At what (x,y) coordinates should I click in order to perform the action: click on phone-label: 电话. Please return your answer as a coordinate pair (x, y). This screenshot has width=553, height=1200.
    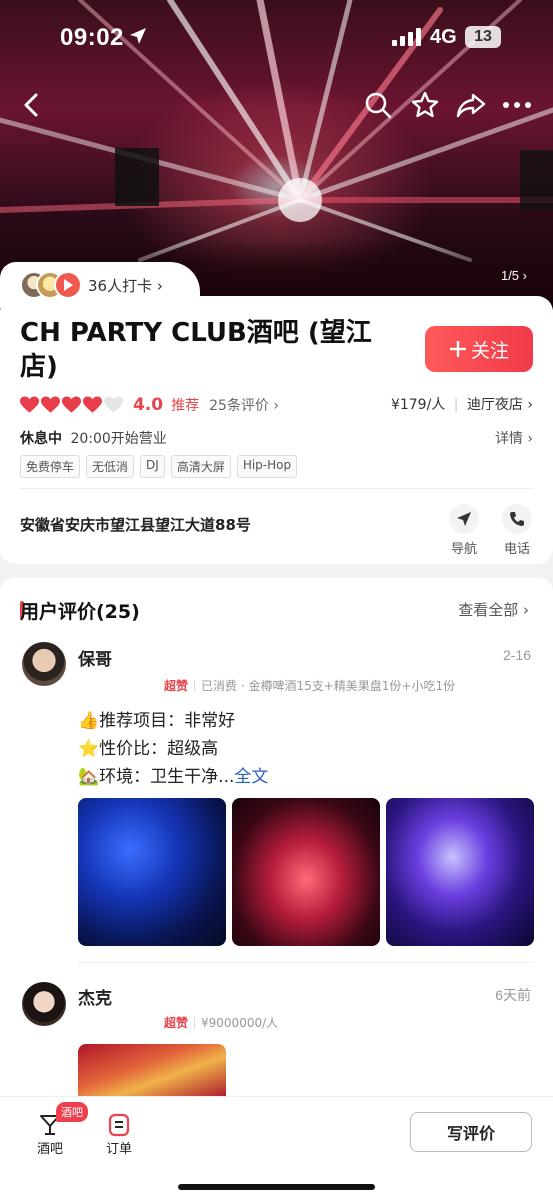
    Looking at the image, I should click on (516, 549).